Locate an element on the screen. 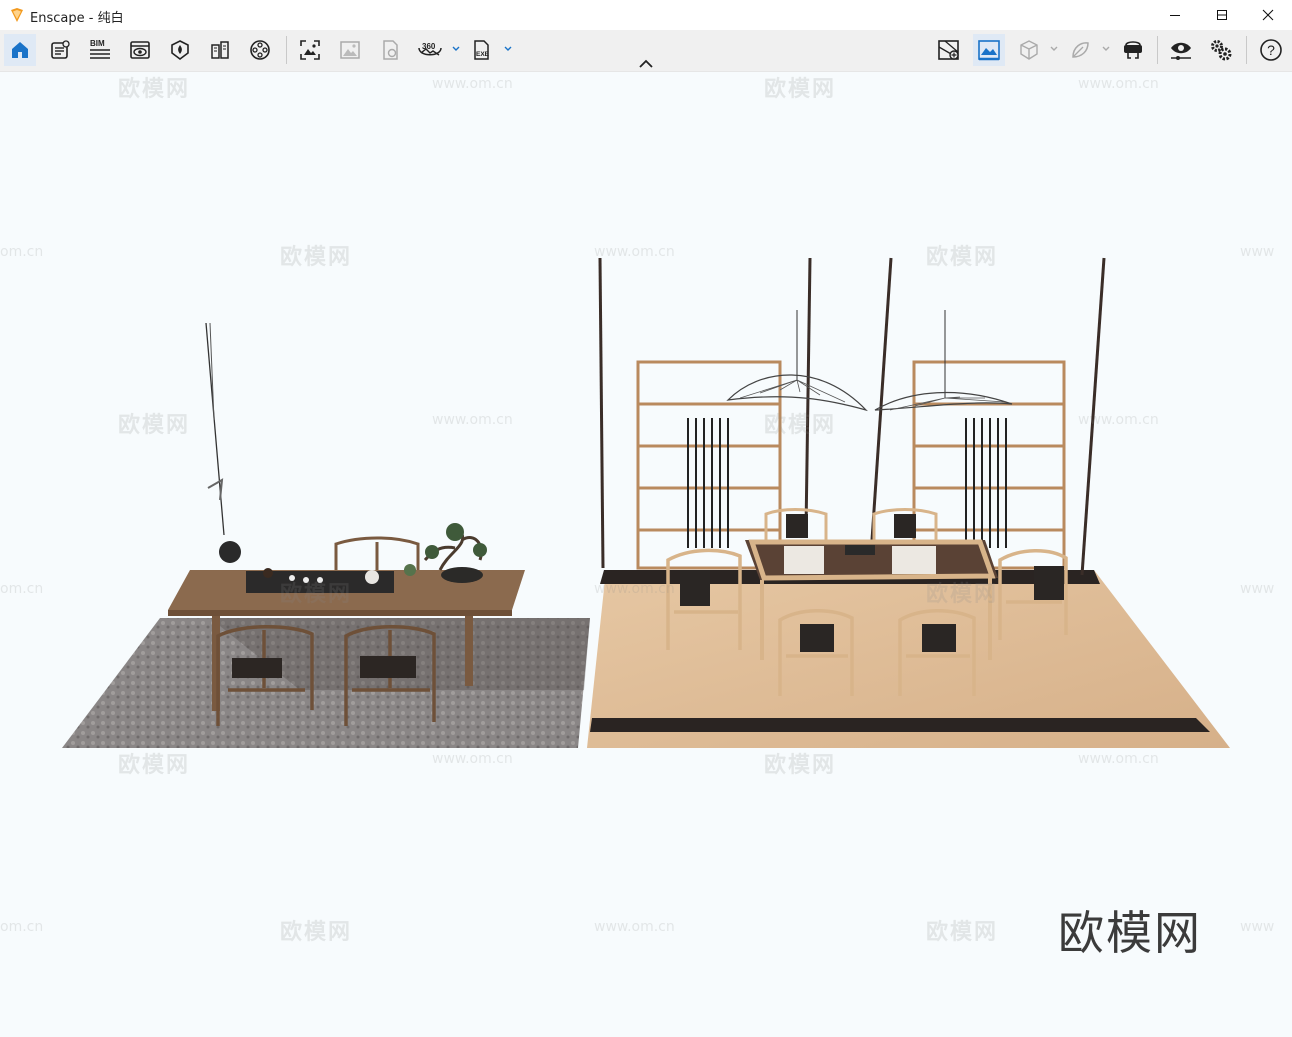 This screenshot has width=1292, height=1037. cube-view-button is located at coordinates (1029, 50).